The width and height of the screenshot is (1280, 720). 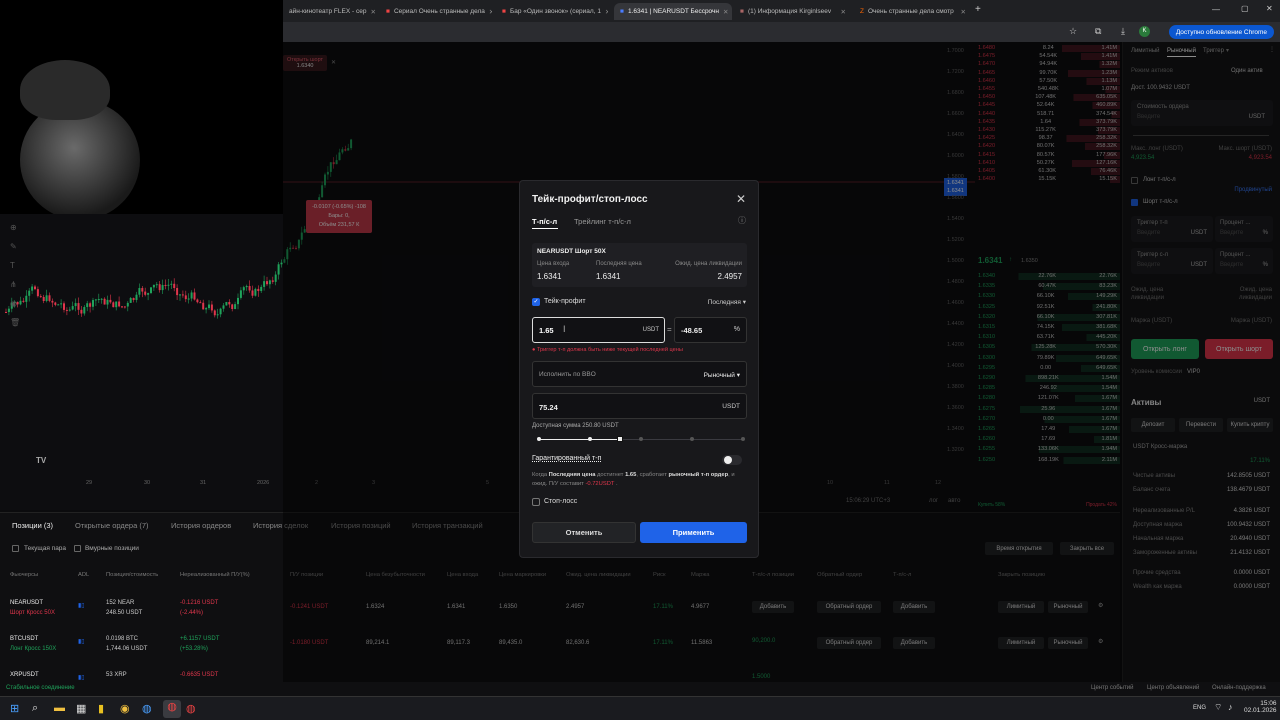 What do you see at coordinates (147, 708) in the screenshot?
I see `chrome-icon: ◍` at bounding box center [147, 708].